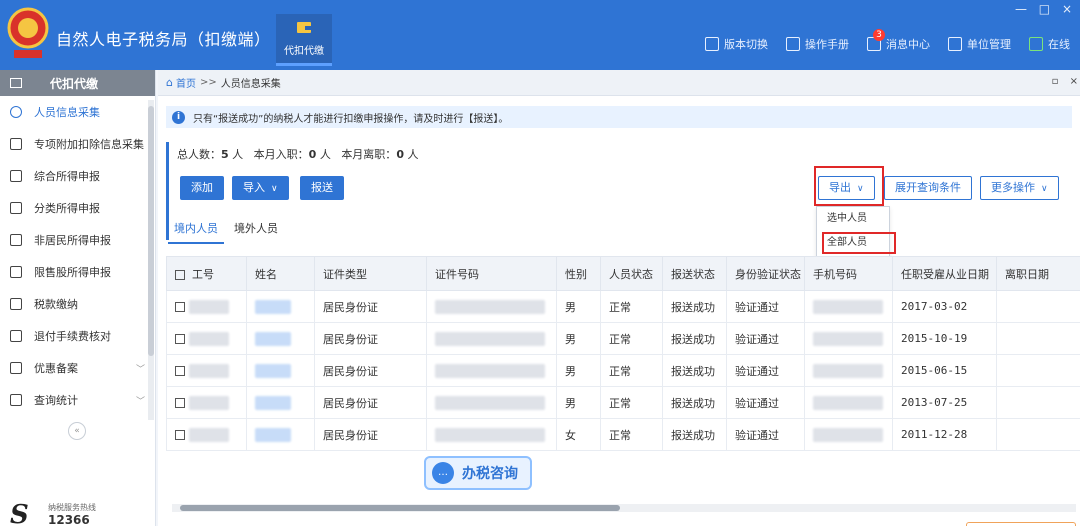 The image size is (1080, 526). What do you see at coordinates (765, 338) in the screenshot?
I see `verify-status-cell: 验证通过` at bounding box center [765, 338].